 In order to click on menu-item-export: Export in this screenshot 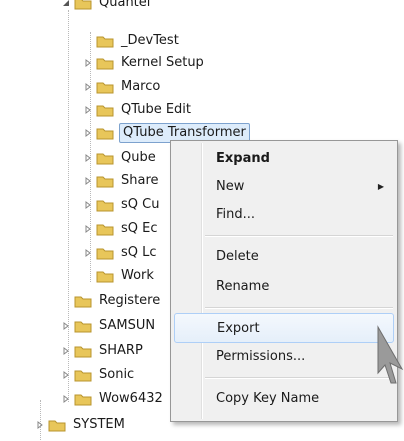, I will do `click(284, 328)`.